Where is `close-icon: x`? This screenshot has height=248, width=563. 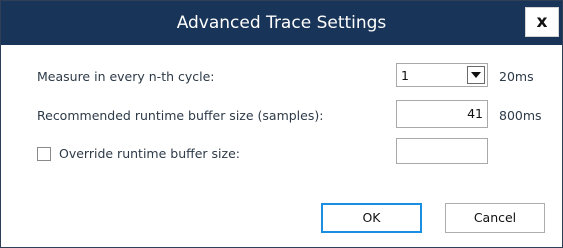 close-icon: x is located at coordinates (542, 22).